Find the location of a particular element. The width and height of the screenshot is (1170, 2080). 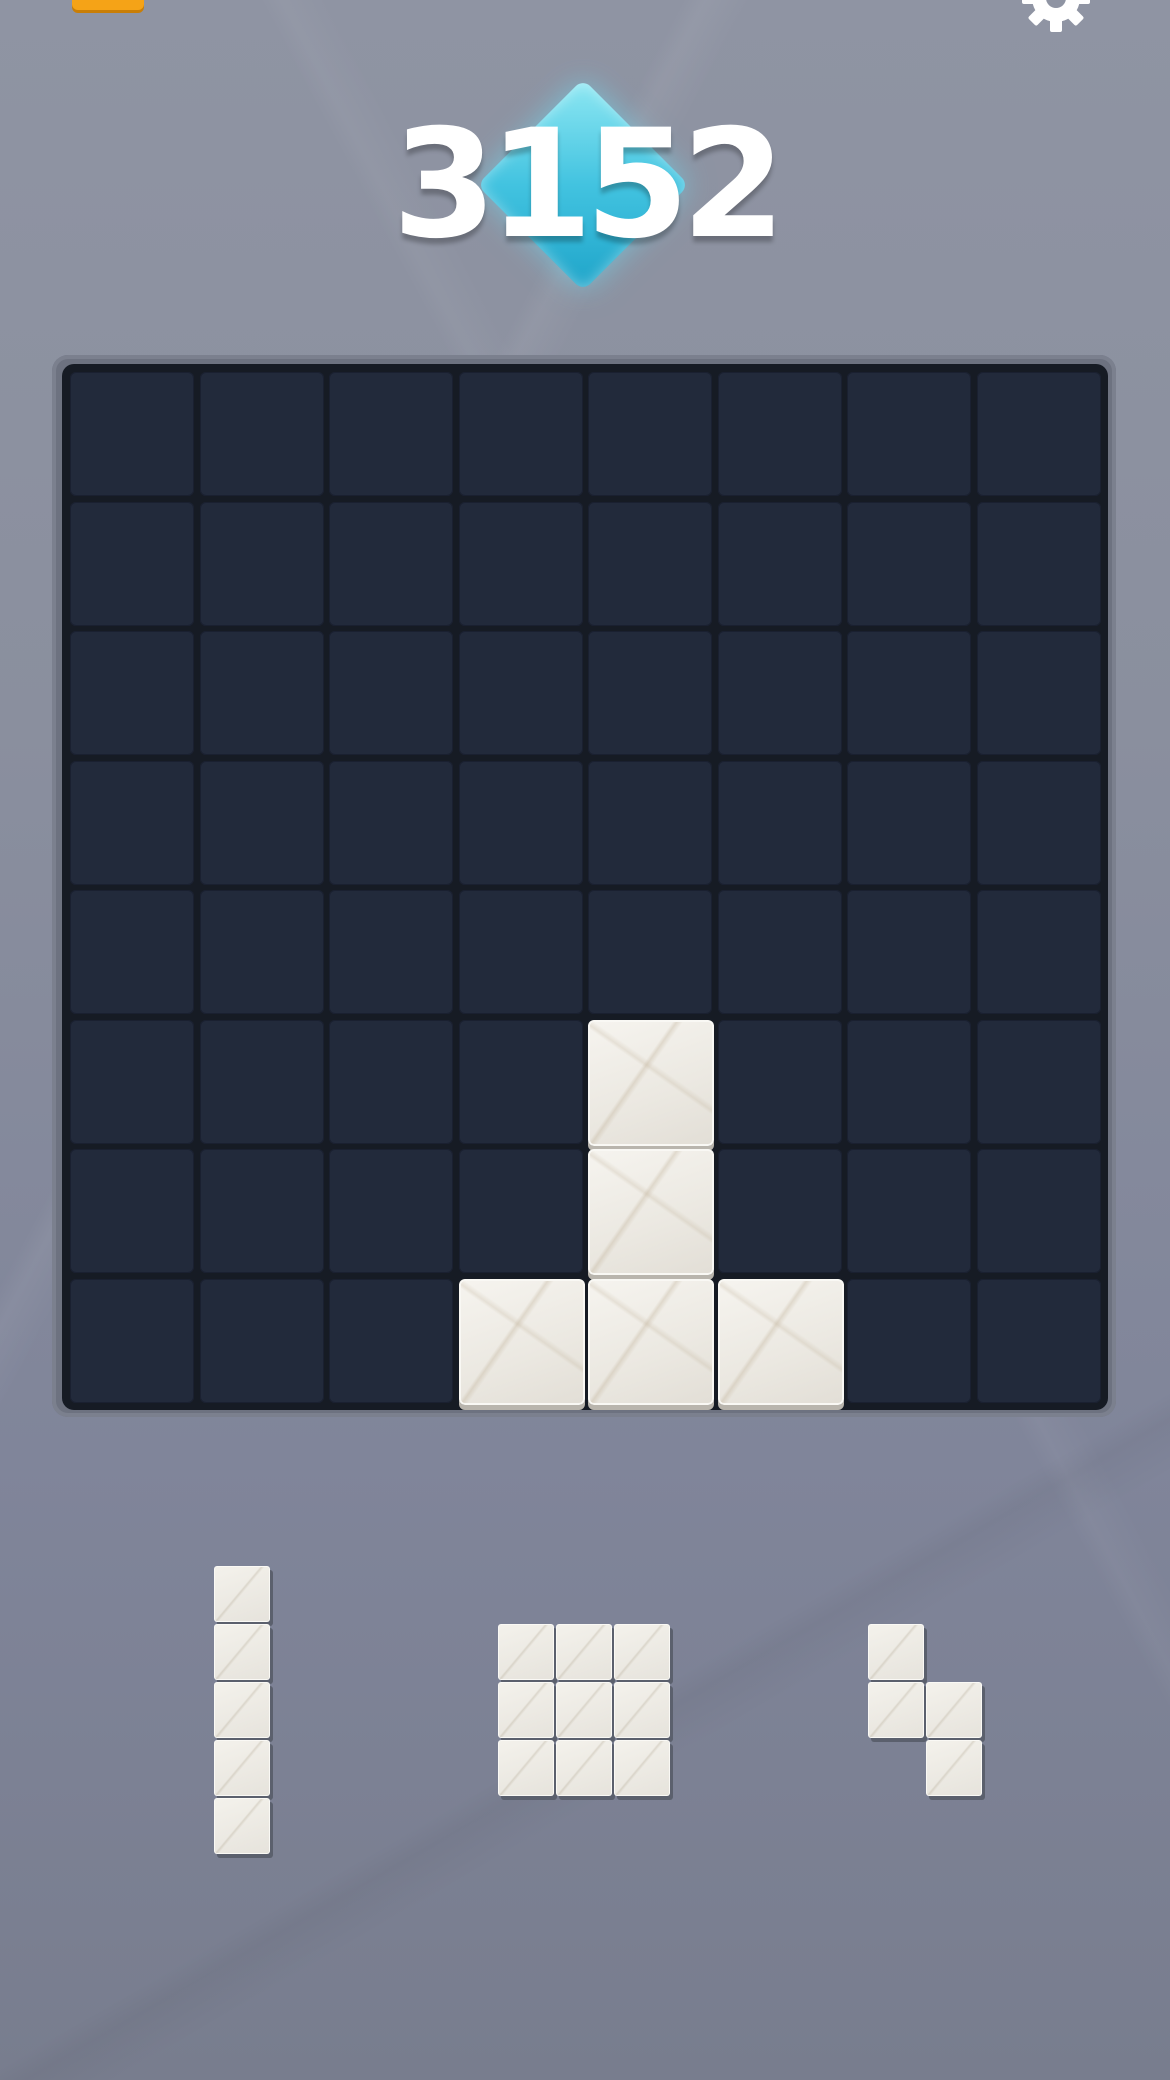

menu-button is located at coordinates (108, 5).